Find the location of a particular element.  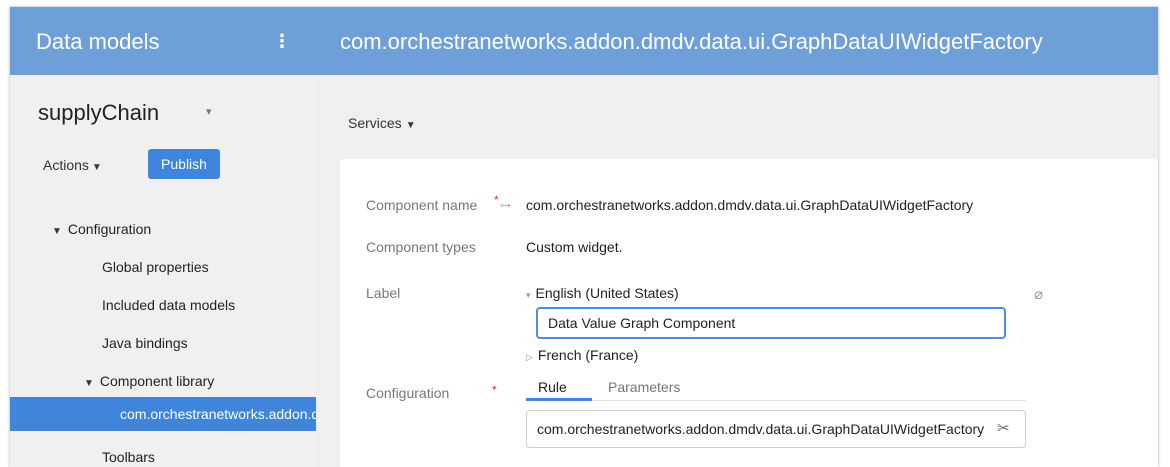

label-field-label: Label is located at coordinates (383, 293).